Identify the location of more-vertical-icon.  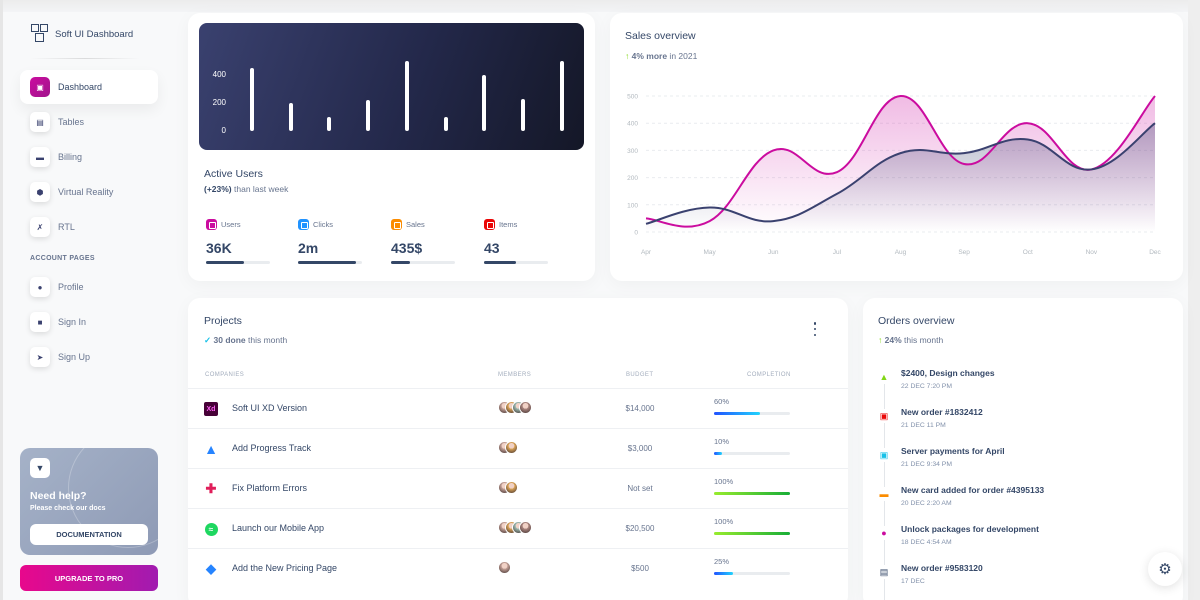
(815, 329).